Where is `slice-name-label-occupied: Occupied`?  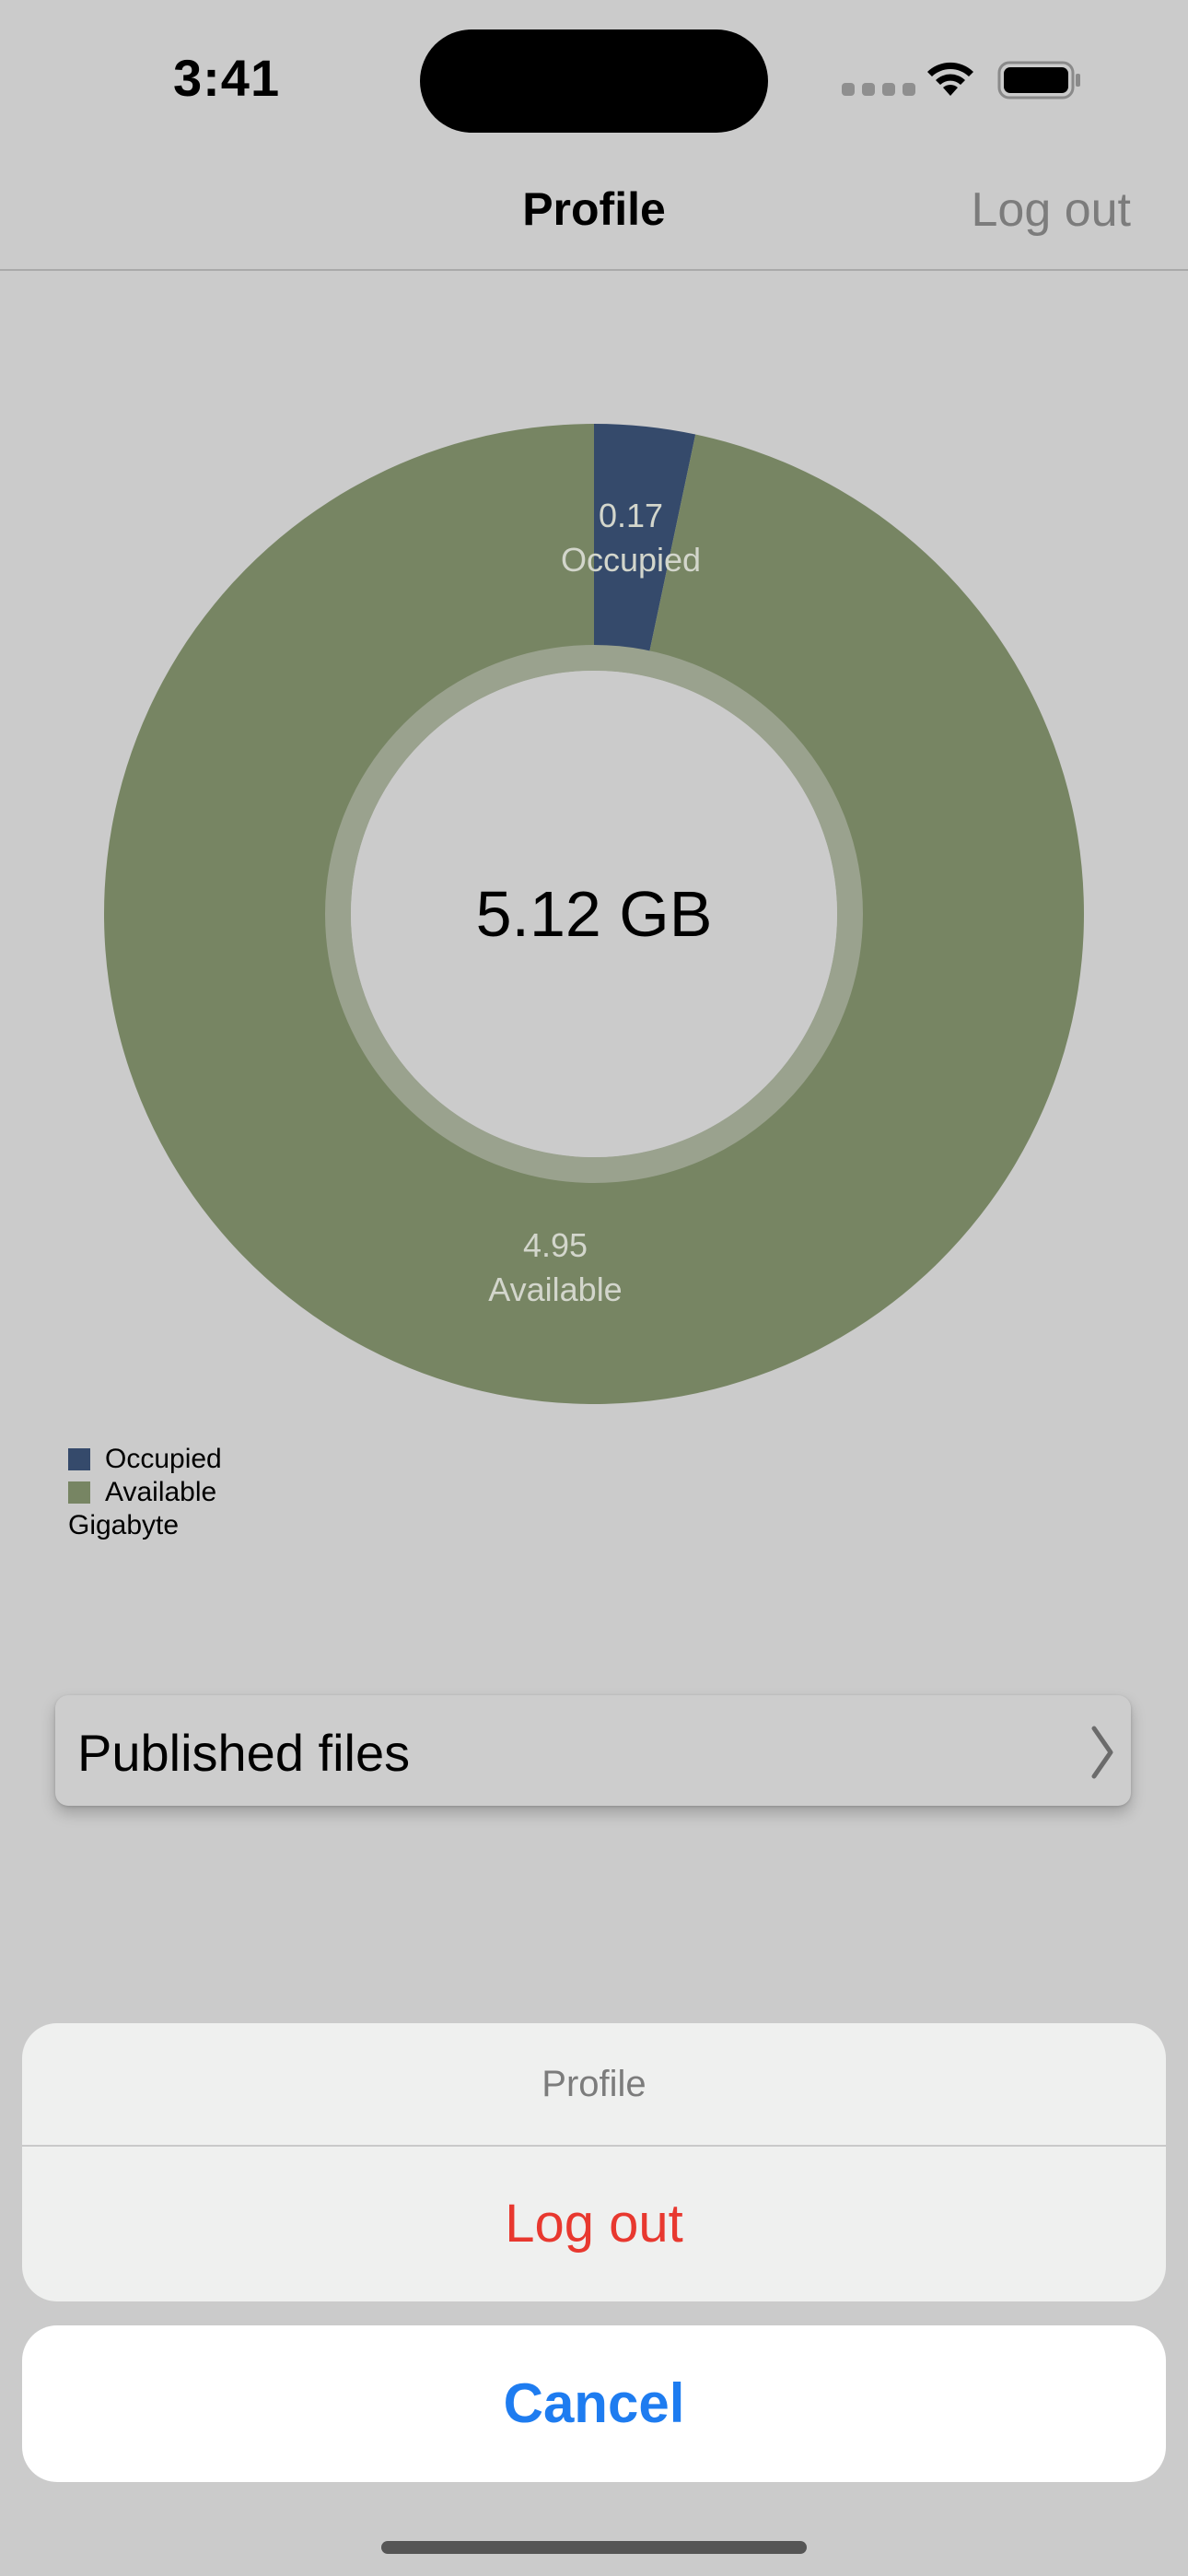 slice-name-label-occupied: Occupied is located at coordinates (631, 560).